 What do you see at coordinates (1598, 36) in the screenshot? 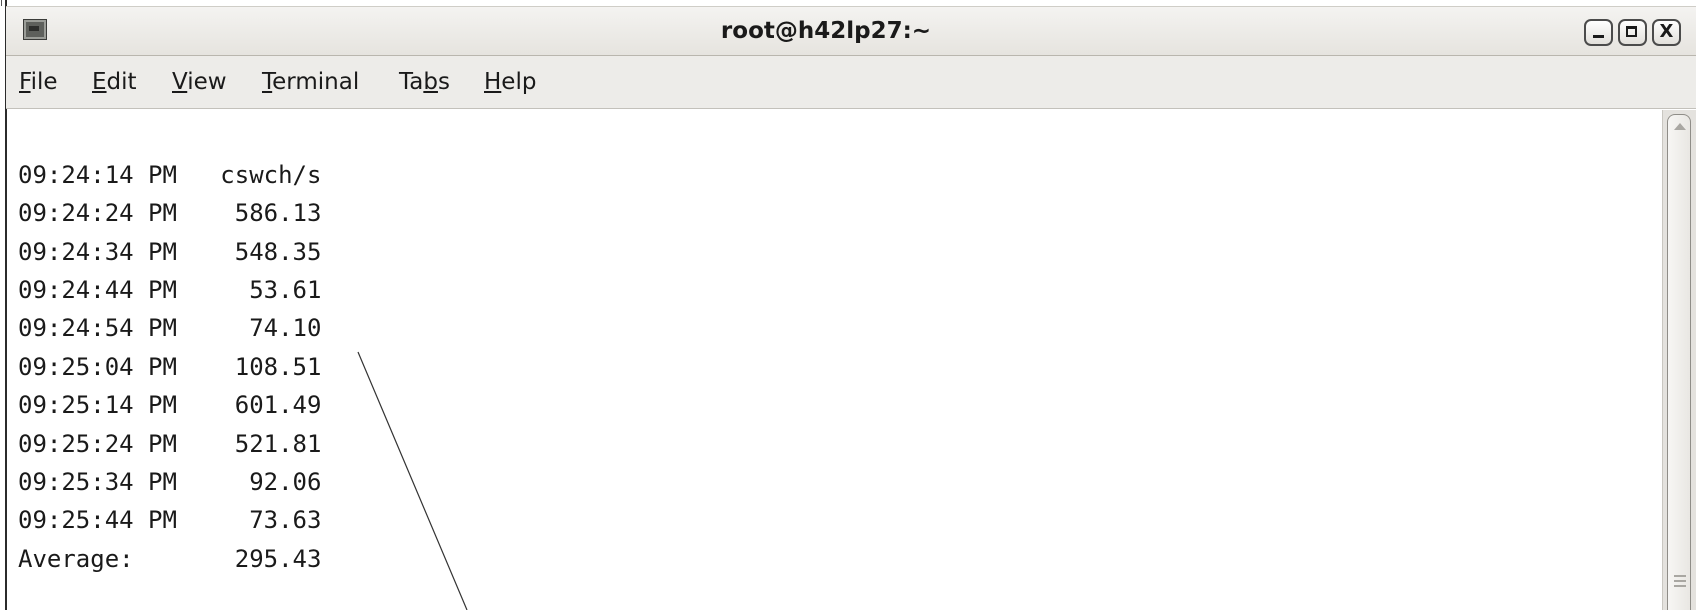
I see `minimize-icon` at bounding box center [1598, 36].